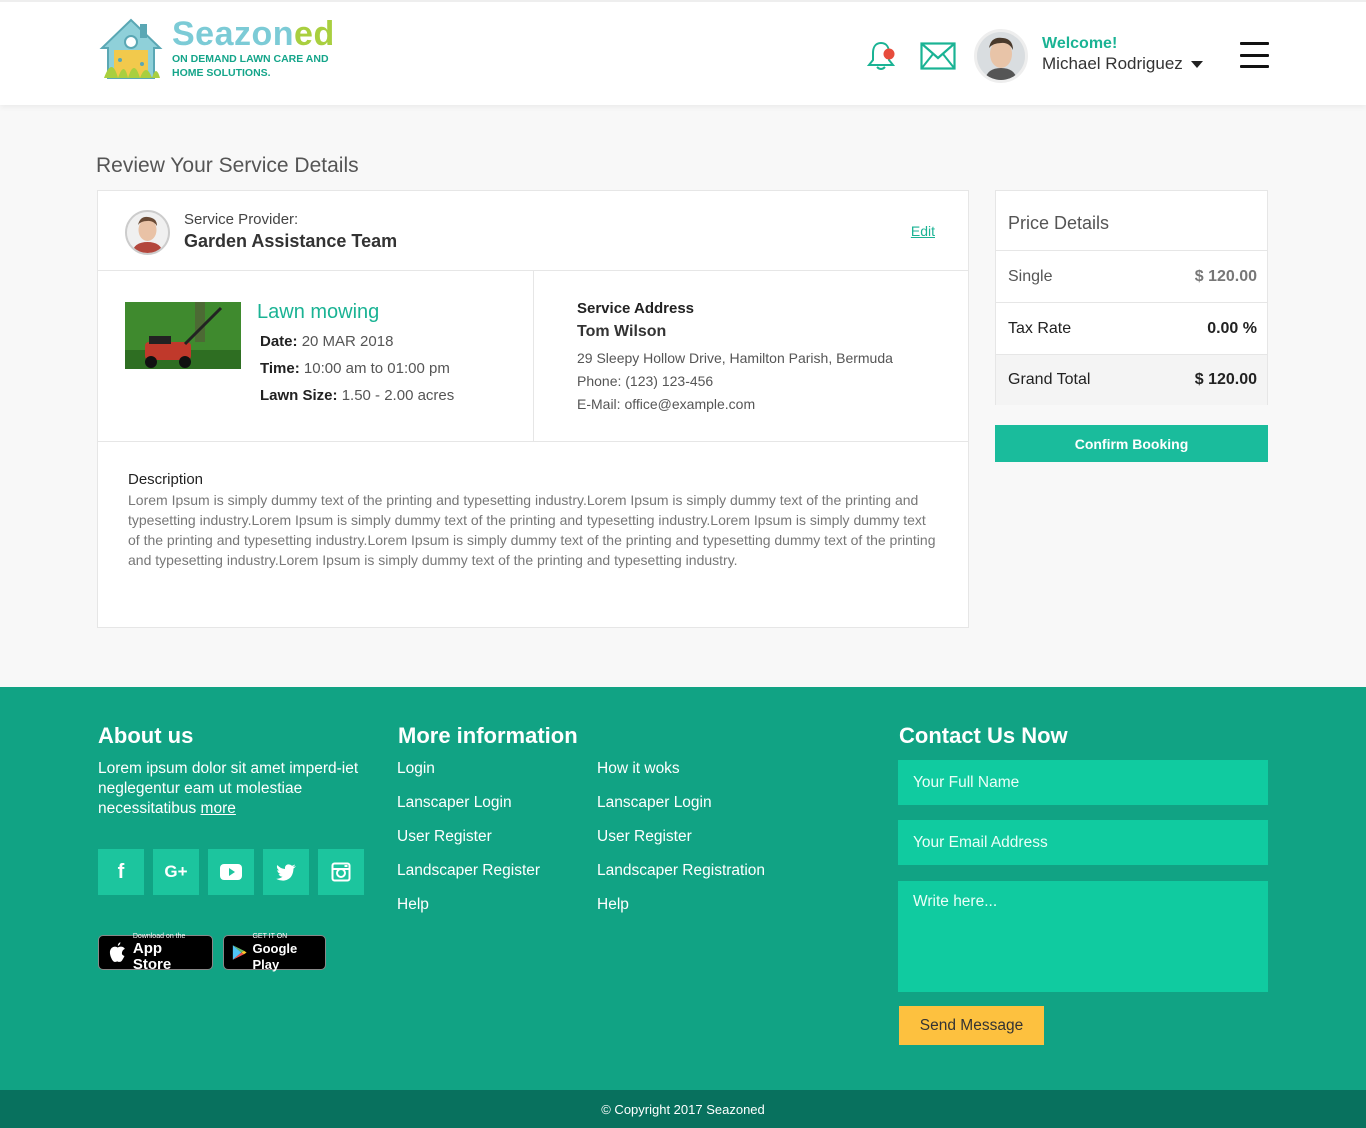 This screenshot has height=1128, width=1366. I want to click on message-textarea, so click(1083, 936).